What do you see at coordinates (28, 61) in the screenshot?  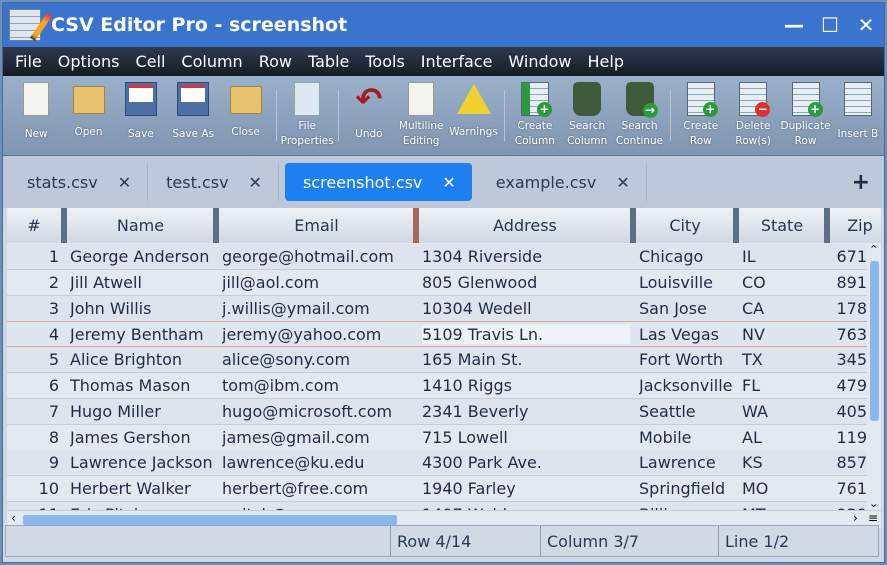 I see `menu-file: File` at bounding box center [28, 61].